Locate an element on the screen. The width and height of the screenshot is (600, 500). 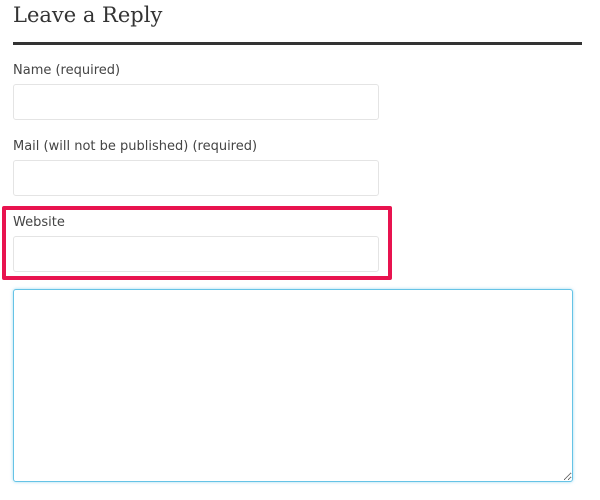
name-label: Name (required) is located at coordinates (67, 70).